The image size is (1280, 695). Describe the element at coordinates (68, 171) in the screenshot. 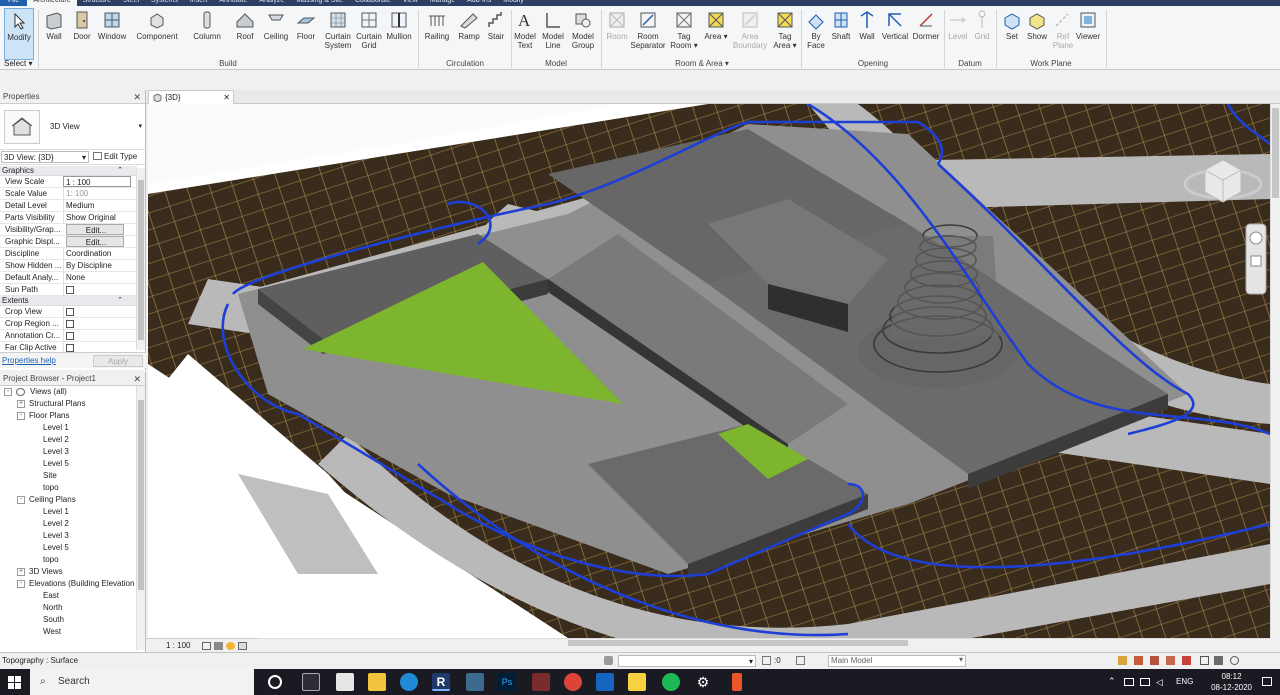

I see `graphics-section: Graphics ⌃` at that location.